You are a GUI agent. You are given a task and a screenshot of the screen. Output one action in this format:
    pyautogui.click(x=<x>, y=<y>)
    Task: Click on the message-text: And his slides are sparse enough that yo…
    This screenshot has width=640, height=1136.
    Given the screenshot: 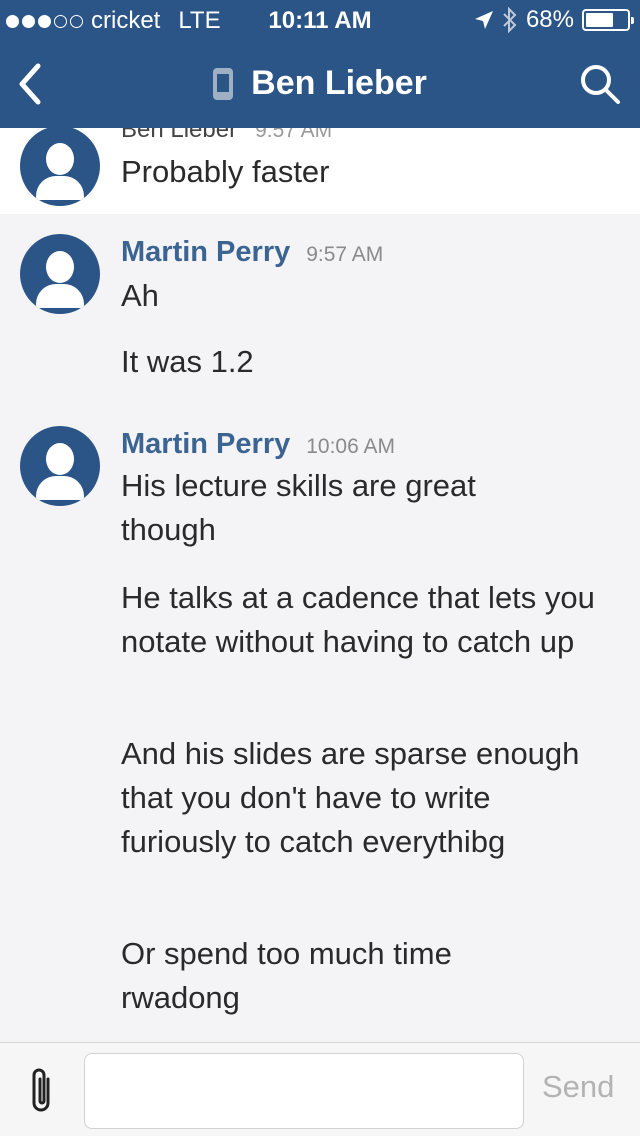 What is the action you would take?
    pyautogui.click(x=350, y=797)
    